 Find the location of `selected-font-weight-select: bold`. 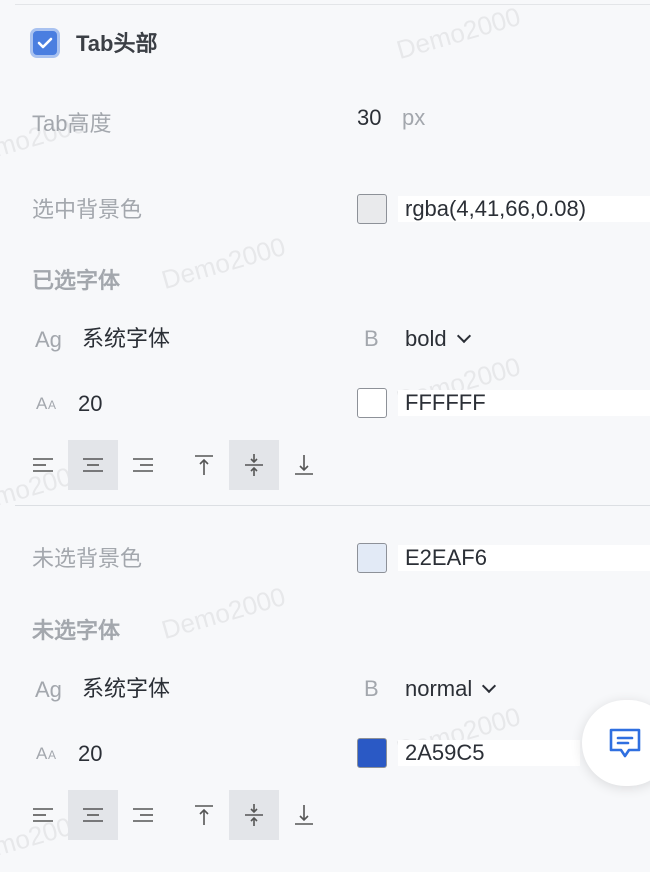

selected-font-weight-select: bold is located at coordinates (438, 339).